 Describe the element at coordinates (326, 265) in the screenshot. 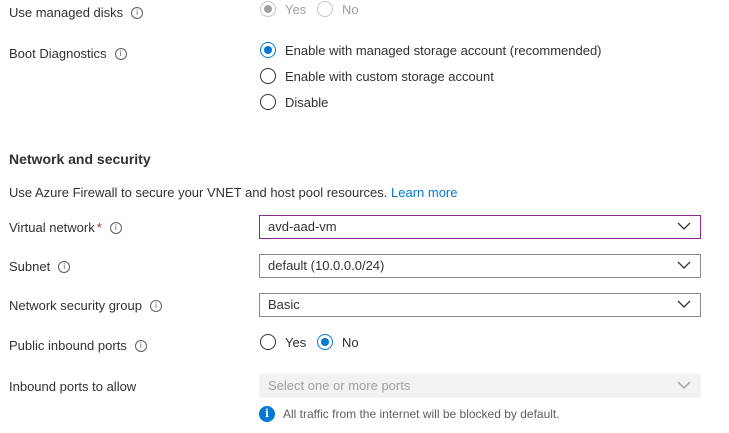

I see `dropdown-value: default (10.0.0.0/24)` at that location.